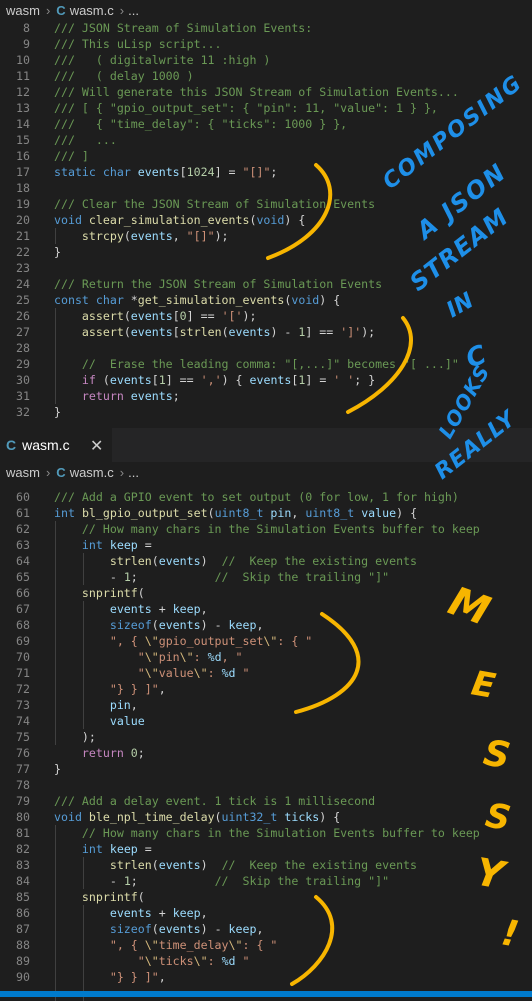  I want to click on code-token: : { ", so click(295, 641).